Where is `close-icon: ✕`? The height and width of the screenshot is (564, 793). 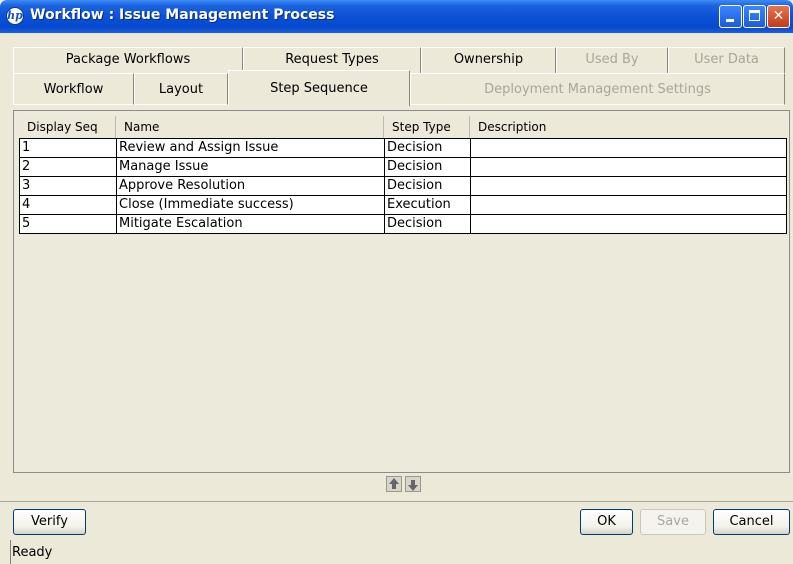
close-icon: ✕ is located at coordinates (778, 16).